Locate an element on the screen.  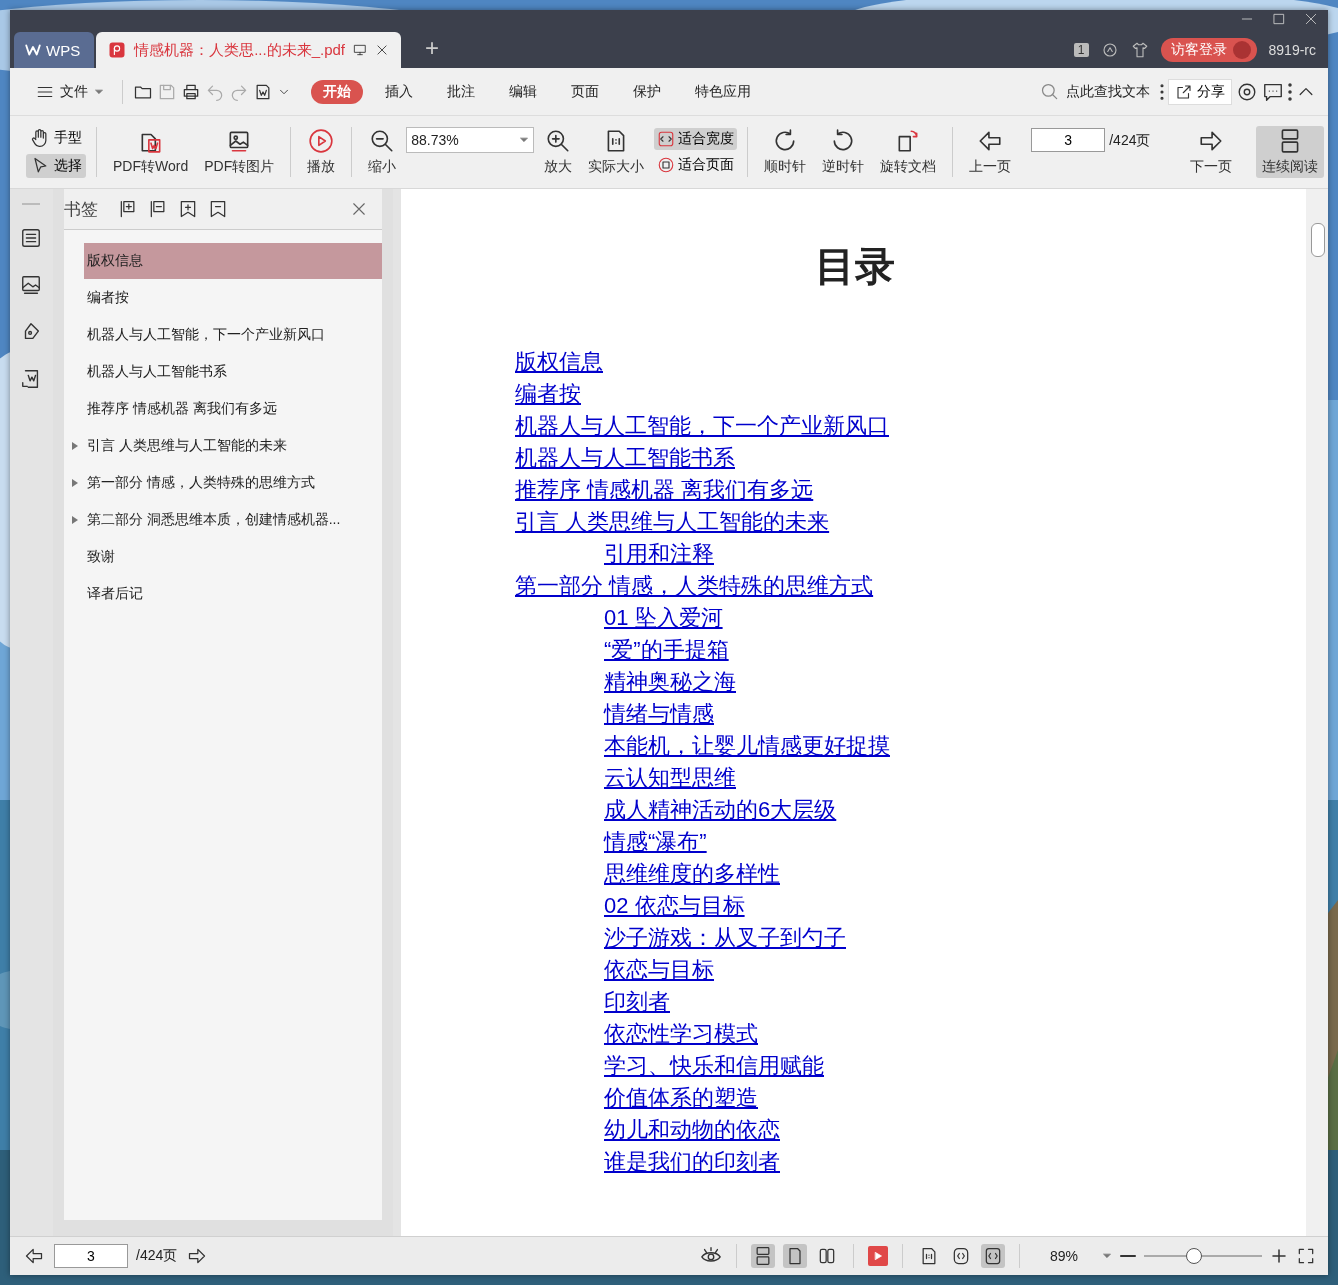
rotate-clockwise-button: 顺时针 is located at coordinates (785, 152).